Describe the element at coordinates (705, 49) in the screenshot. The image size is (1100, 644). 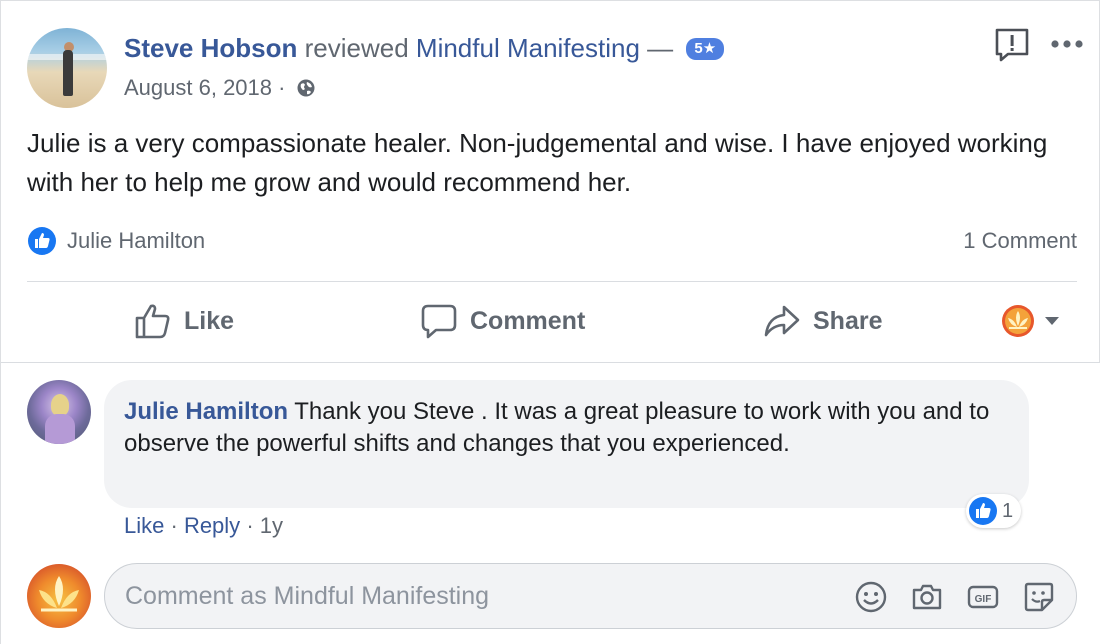
I see `rating-badge: 5★` at that location.